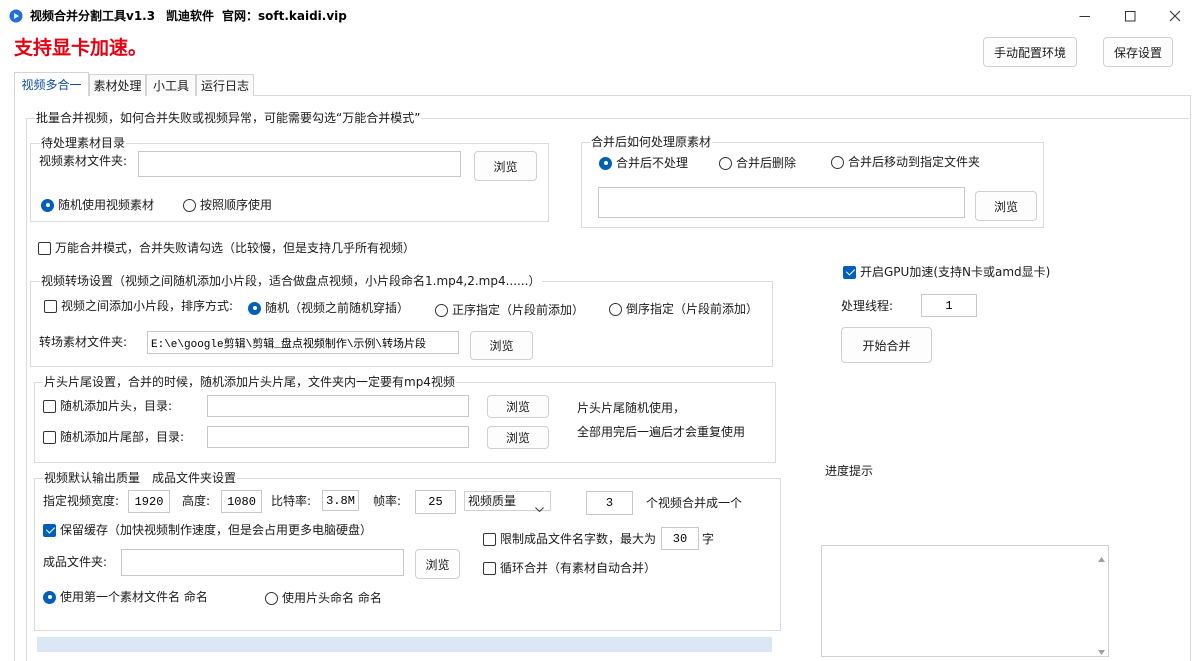 This screenshot has height=661, width=1198. Describe the element at coordinates (190, 16) in the screenshot. I see `company-name: 凯迪软件` at that location.